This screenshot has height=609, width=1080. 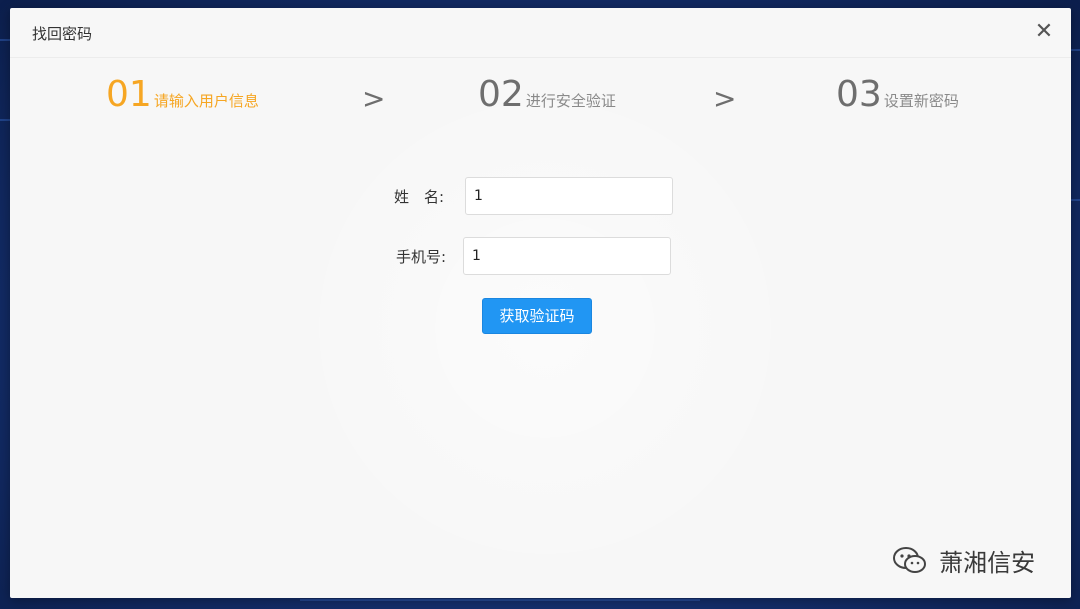 I want to click on step-3: 03 设置新密码, so click(x=897, y=99).